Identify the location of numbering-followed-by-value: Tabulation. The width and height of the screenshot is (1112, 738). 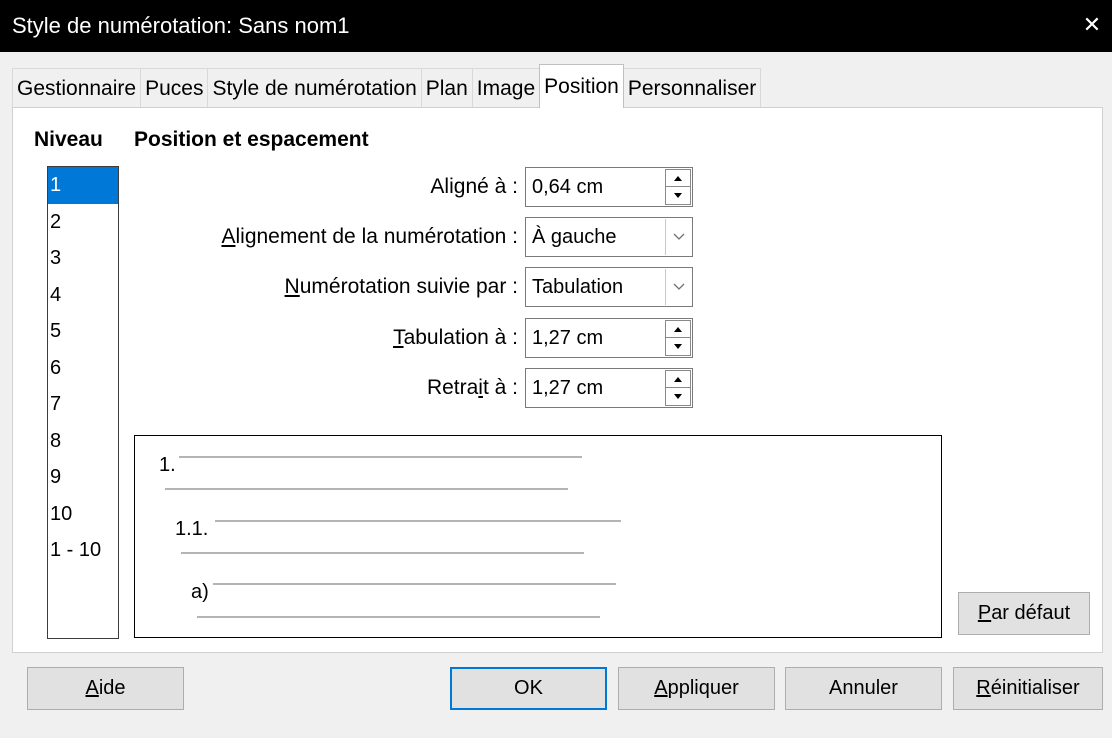
(578, 287).